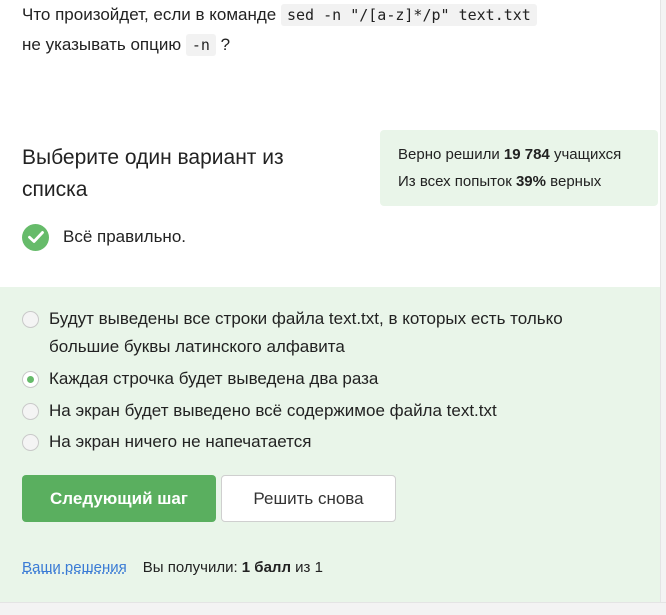  I want to click on retry-button: Решить снова, so click(308, 498).